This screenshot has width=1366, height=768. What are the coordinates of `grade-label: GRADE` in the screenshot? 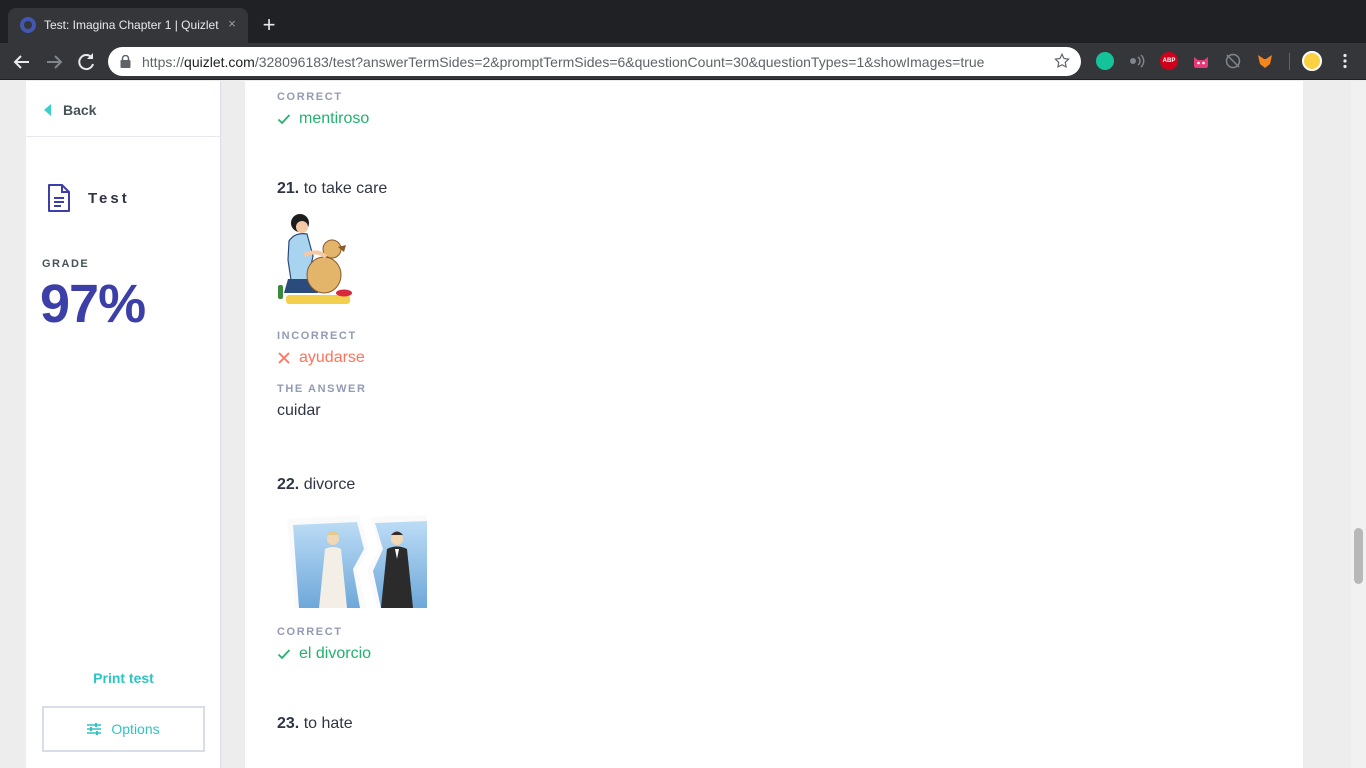 It's located at (66, 264).